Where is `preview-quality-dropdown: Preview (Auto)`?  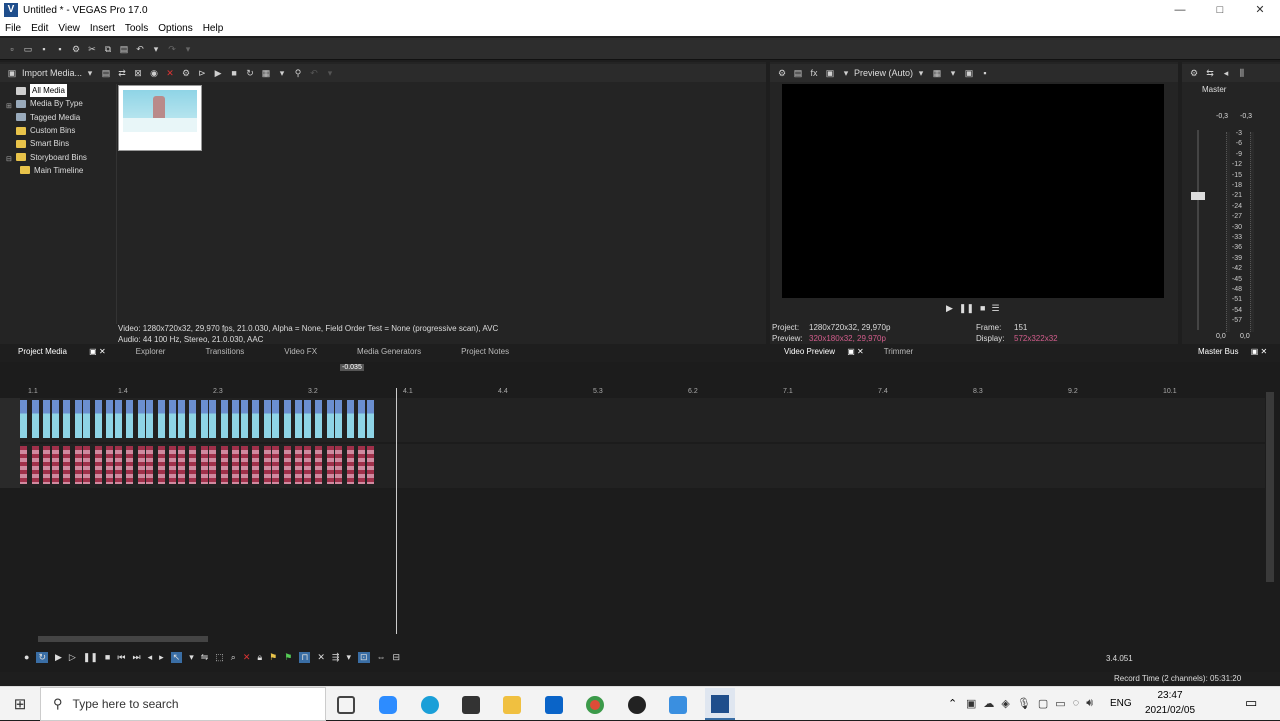 preview-quality-dropdown: Preview (Auto) is located at coordinates (883, 73).